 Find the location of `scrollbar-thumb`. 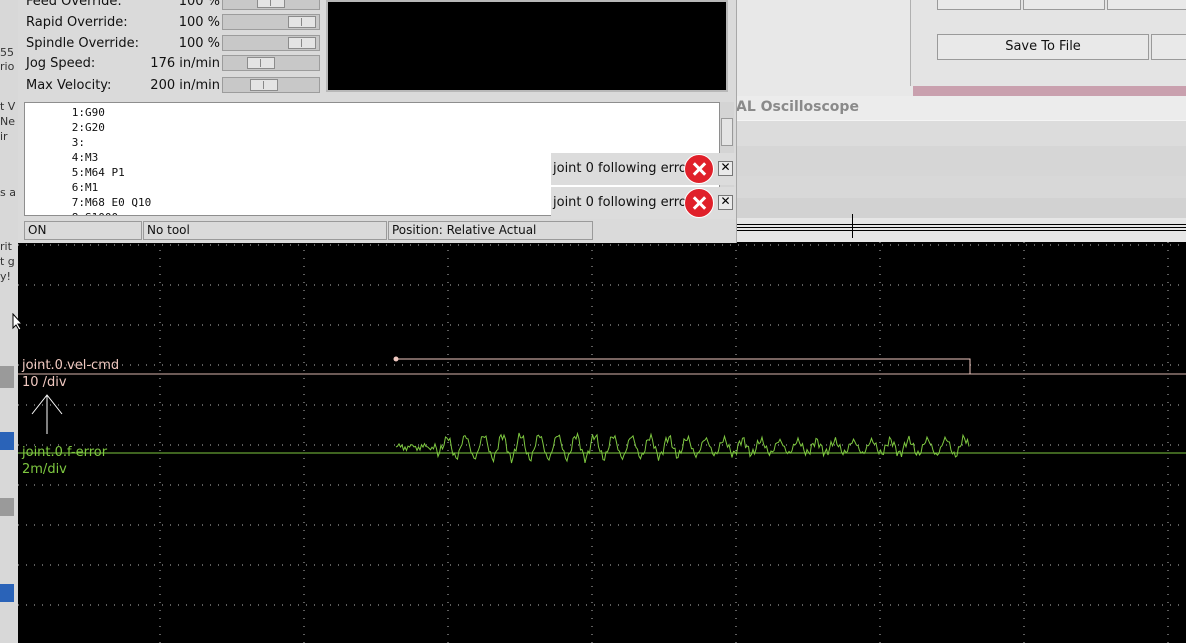

scrollbar-thumb is located at coordinates (727, 132).